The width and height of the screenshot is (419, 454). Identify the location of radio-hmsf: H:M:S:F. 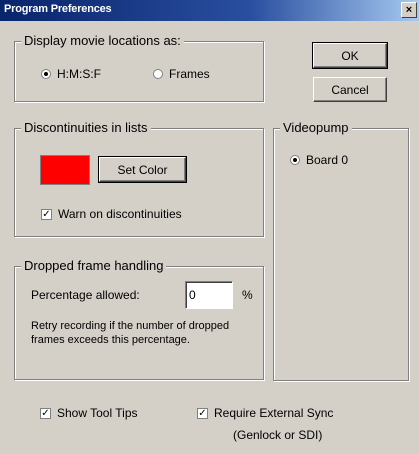
(71, 74).